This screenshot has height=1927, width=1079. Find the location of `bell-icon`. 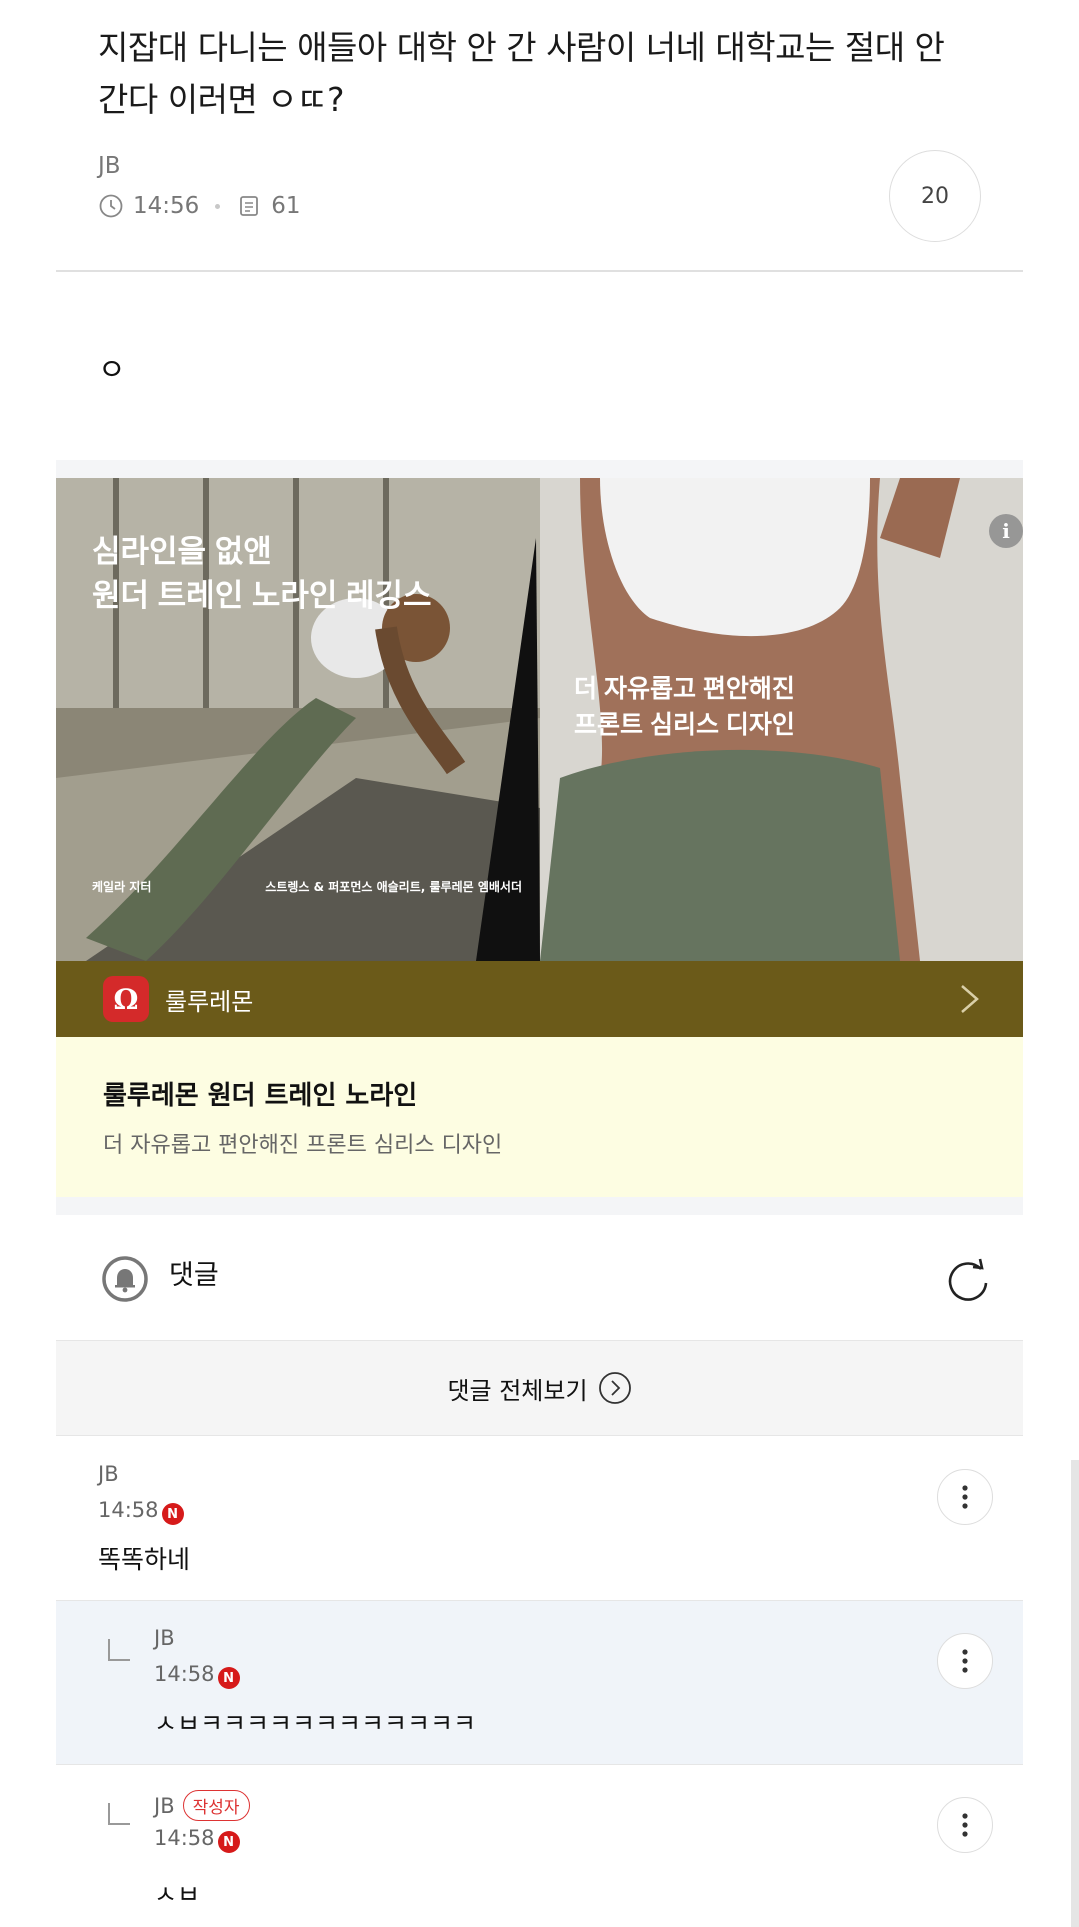

bell-icon is located at coordinates (125, 1279).